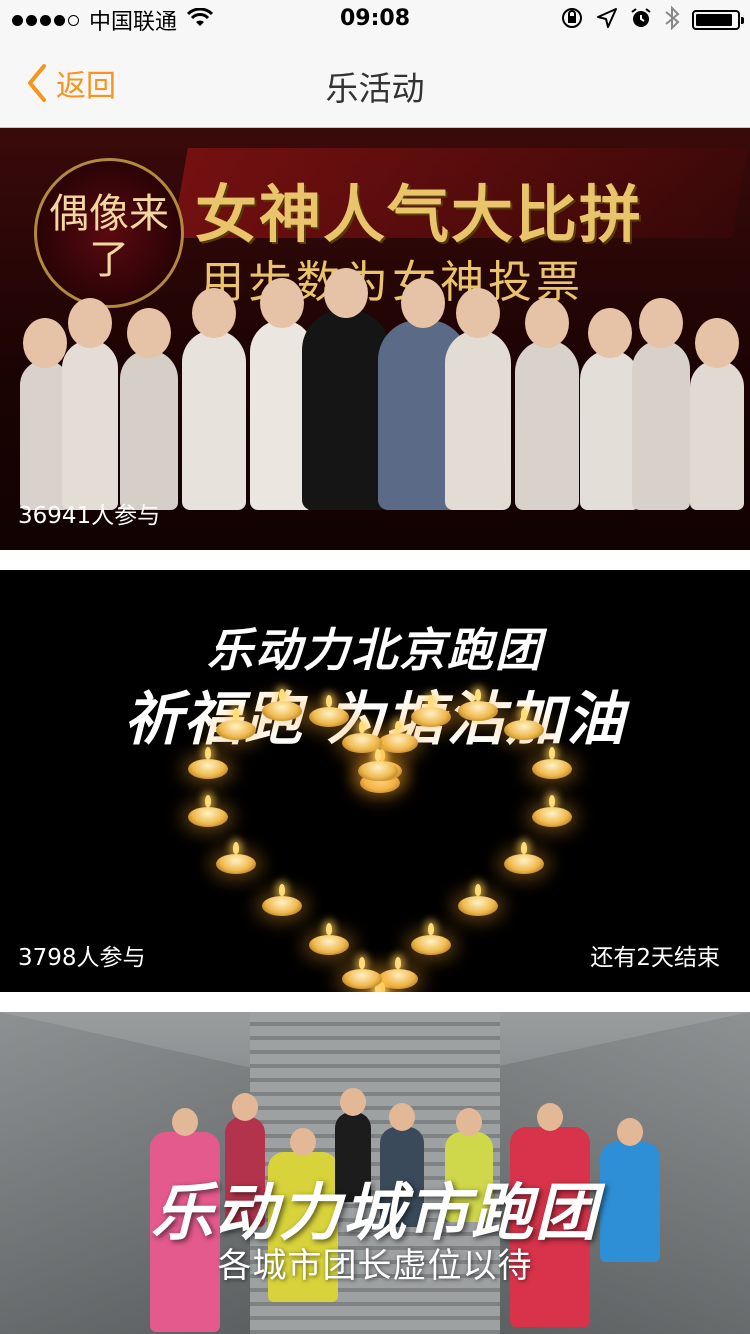 The width and height of the screenshot is (750, 1334). Describe the element at coordinates (109, 237) in the screenshot. I see `show-logo-text: 偶像来了` at that location.